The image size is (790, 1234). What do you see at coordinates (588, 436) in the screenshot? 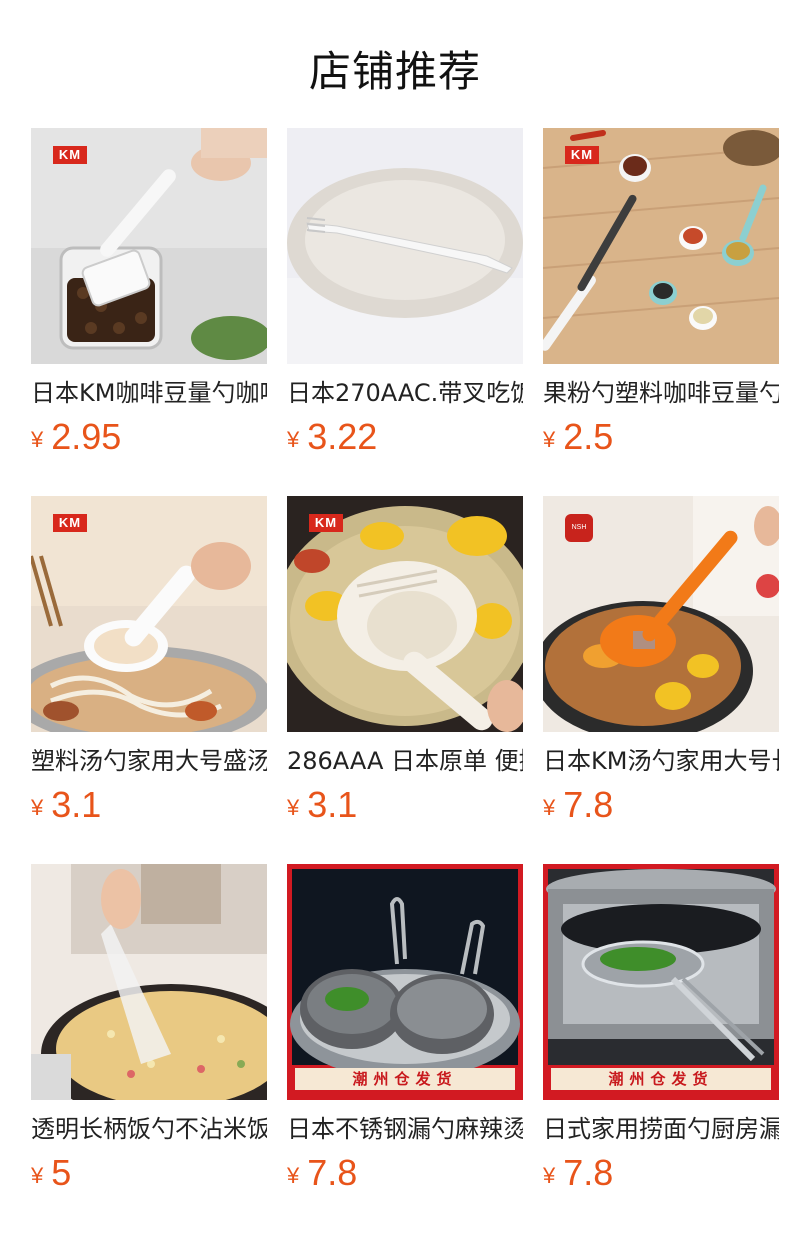
I see `price-value: 2.5` at bounding box center [588, 436].